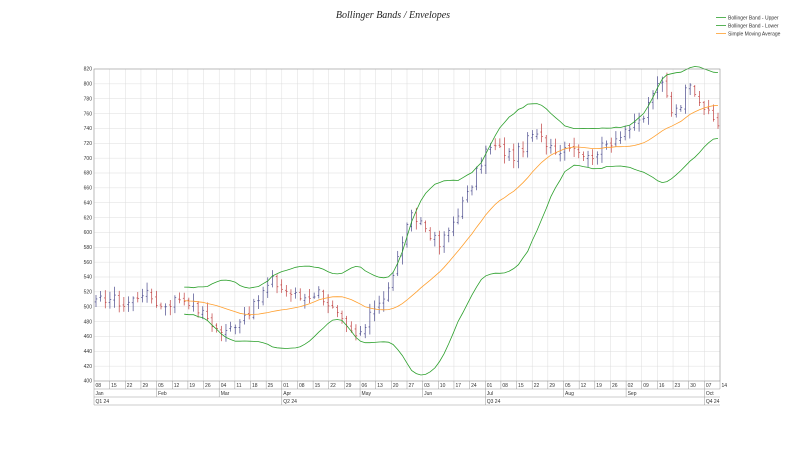 This screenshot has width=800, height=450. What do you see at coordinates (238, 386) in the screenshot?
I see `x-tick-label: 11` at bounding box center [238, 386].